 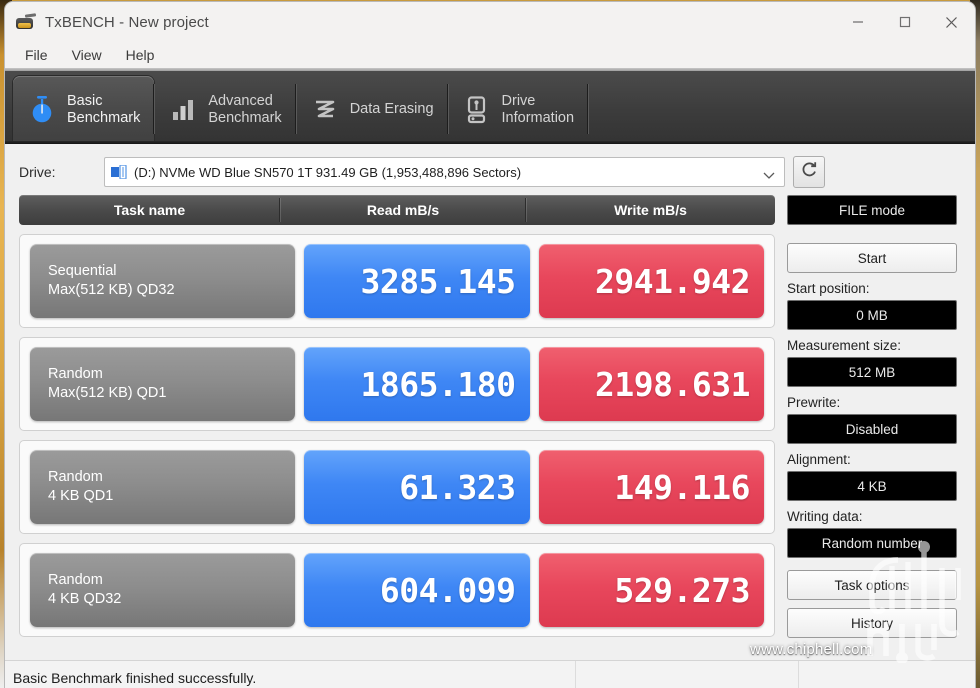 I want to click on status-bar: Basic Benchmark finished successfully., so click(x=490, y=674).